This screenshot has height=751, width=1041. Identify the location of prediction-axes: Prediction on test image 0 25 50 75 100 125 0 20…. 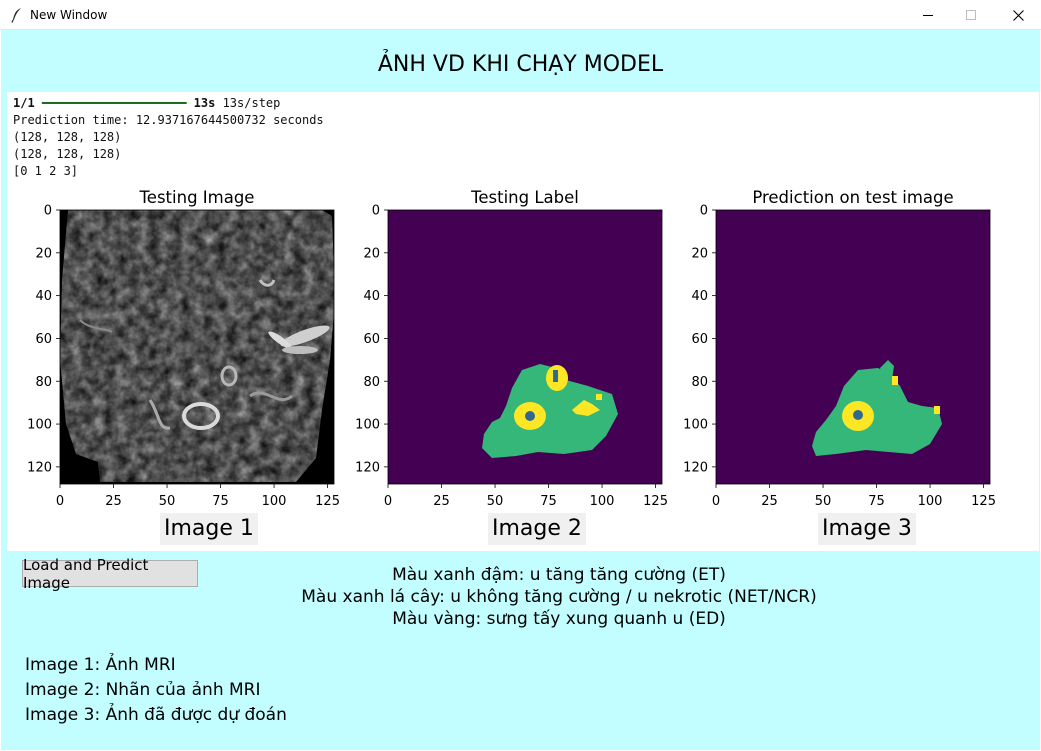
(839, 347).